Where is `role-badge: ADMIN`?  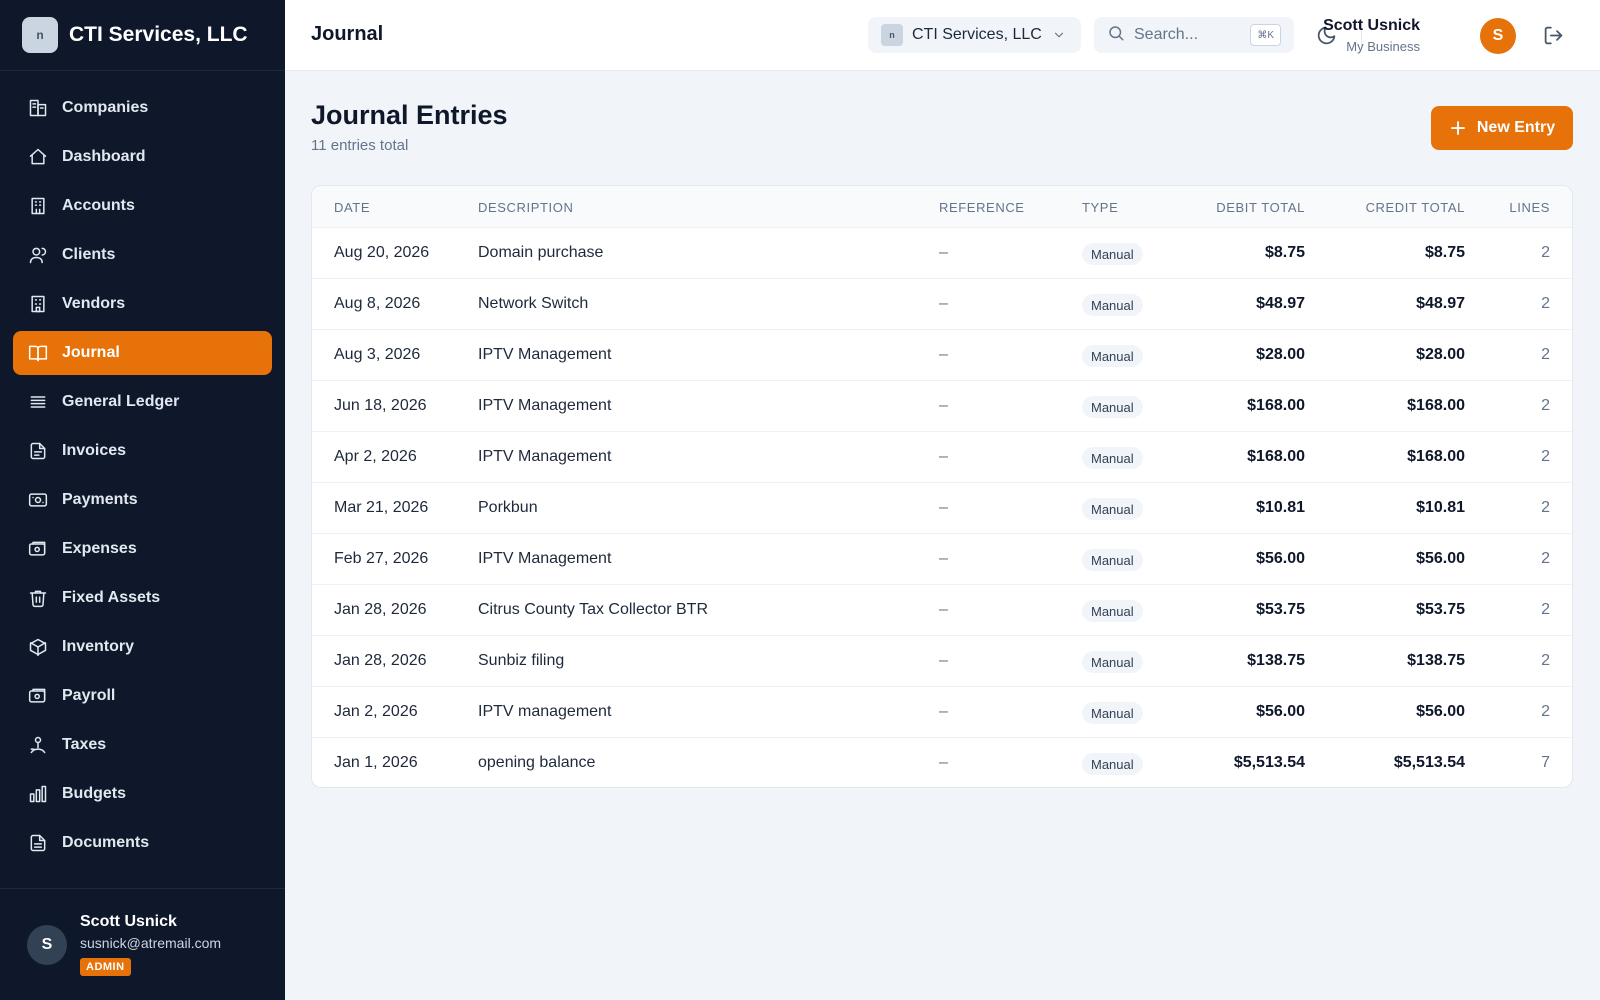
role-badge: ADMIN is located at coordinates (105, 967).